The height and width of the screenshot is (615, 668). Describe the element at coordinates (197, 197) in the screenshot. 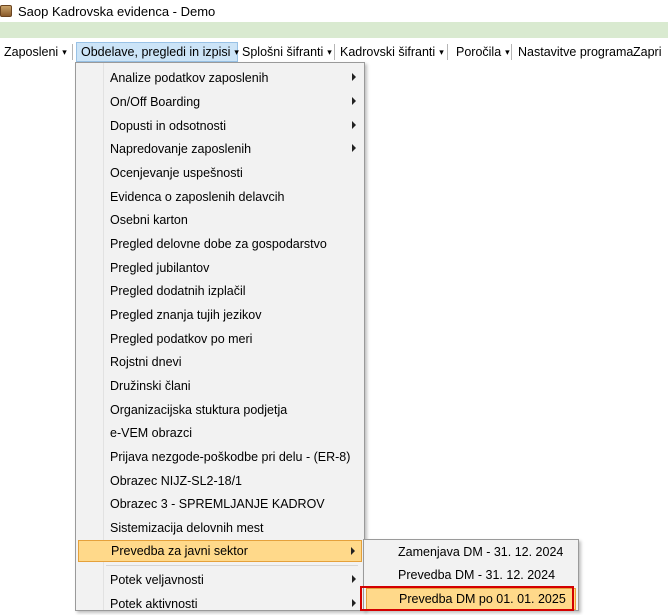

I see `menu-item-label: Evidenca o zaposlenih delavcih` at that location.